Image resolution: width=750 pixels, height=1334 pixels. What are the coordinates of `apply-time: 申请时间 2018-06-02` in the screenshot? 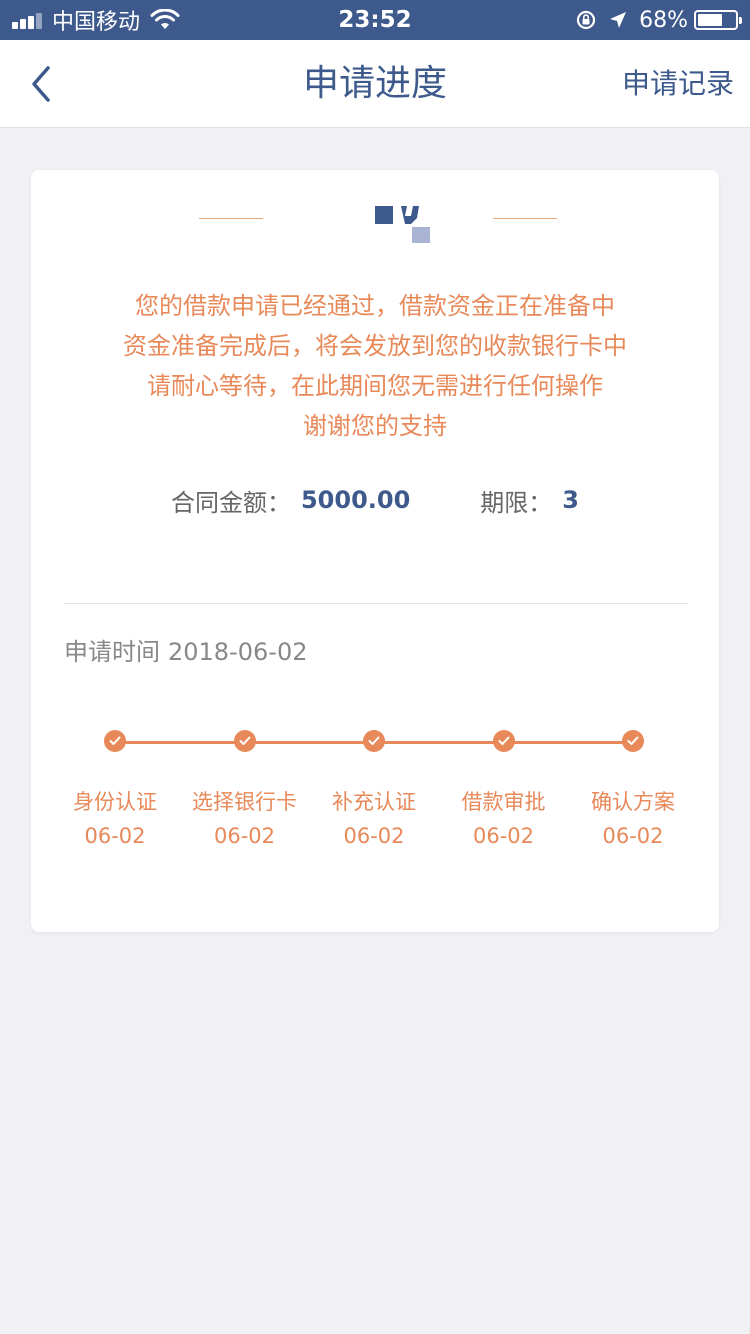 It's located at (185, 649).